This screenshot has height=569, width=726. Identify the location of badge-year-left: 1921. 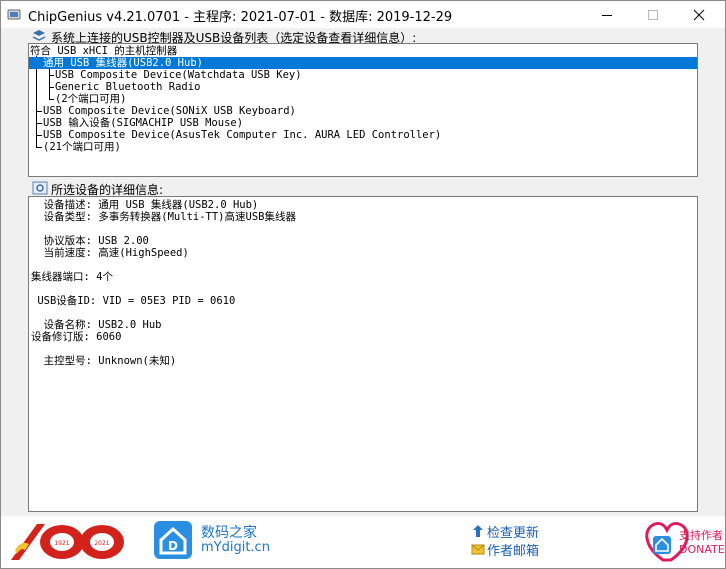
(61, 543).